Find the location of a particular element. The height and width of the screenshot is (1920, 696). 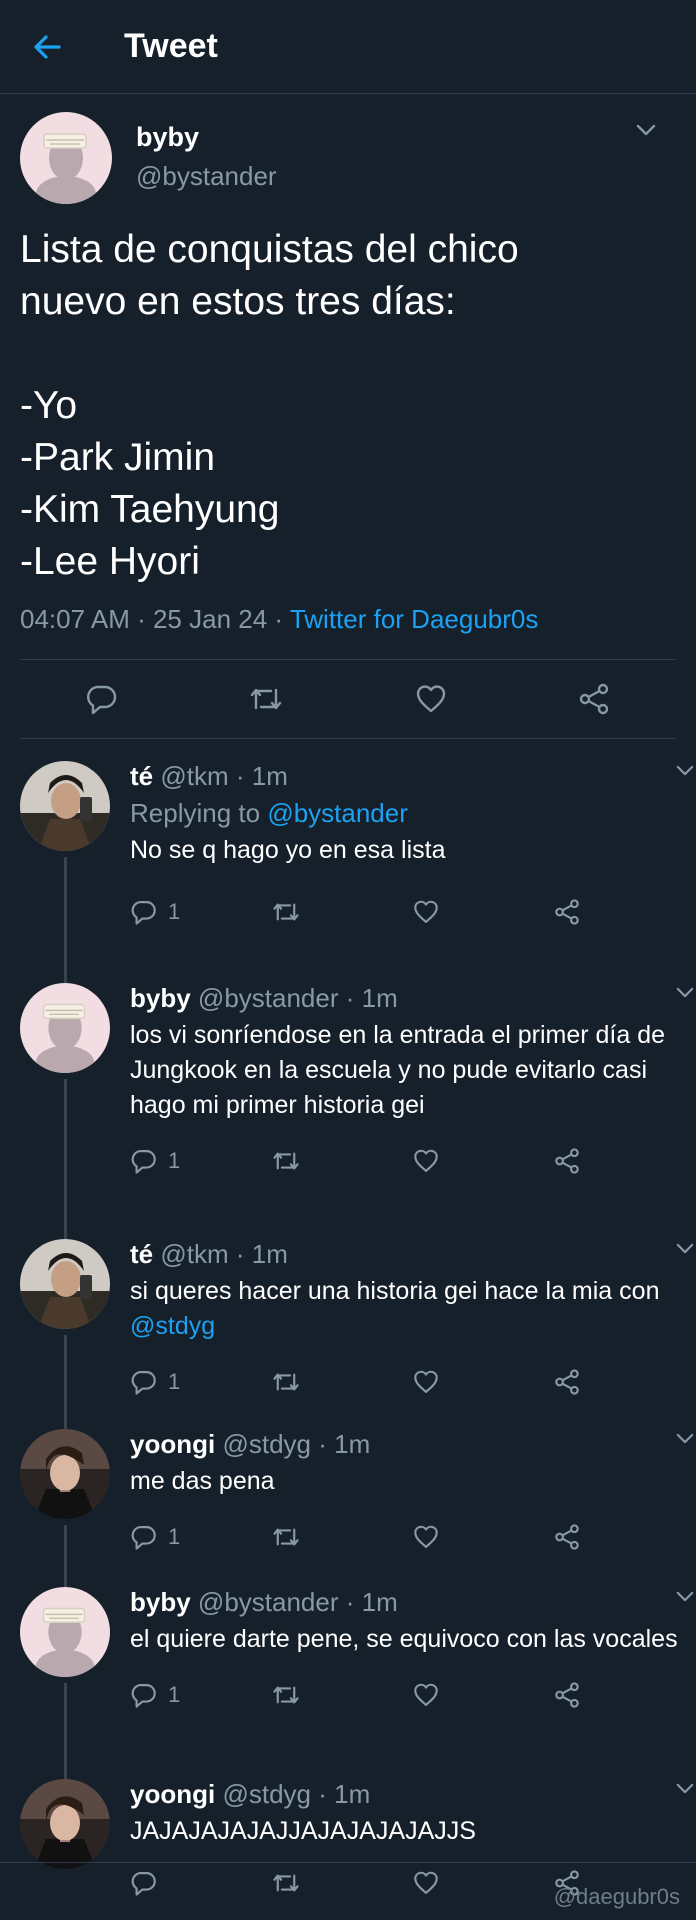

author-name: byby is located at coordinates (206, 137).